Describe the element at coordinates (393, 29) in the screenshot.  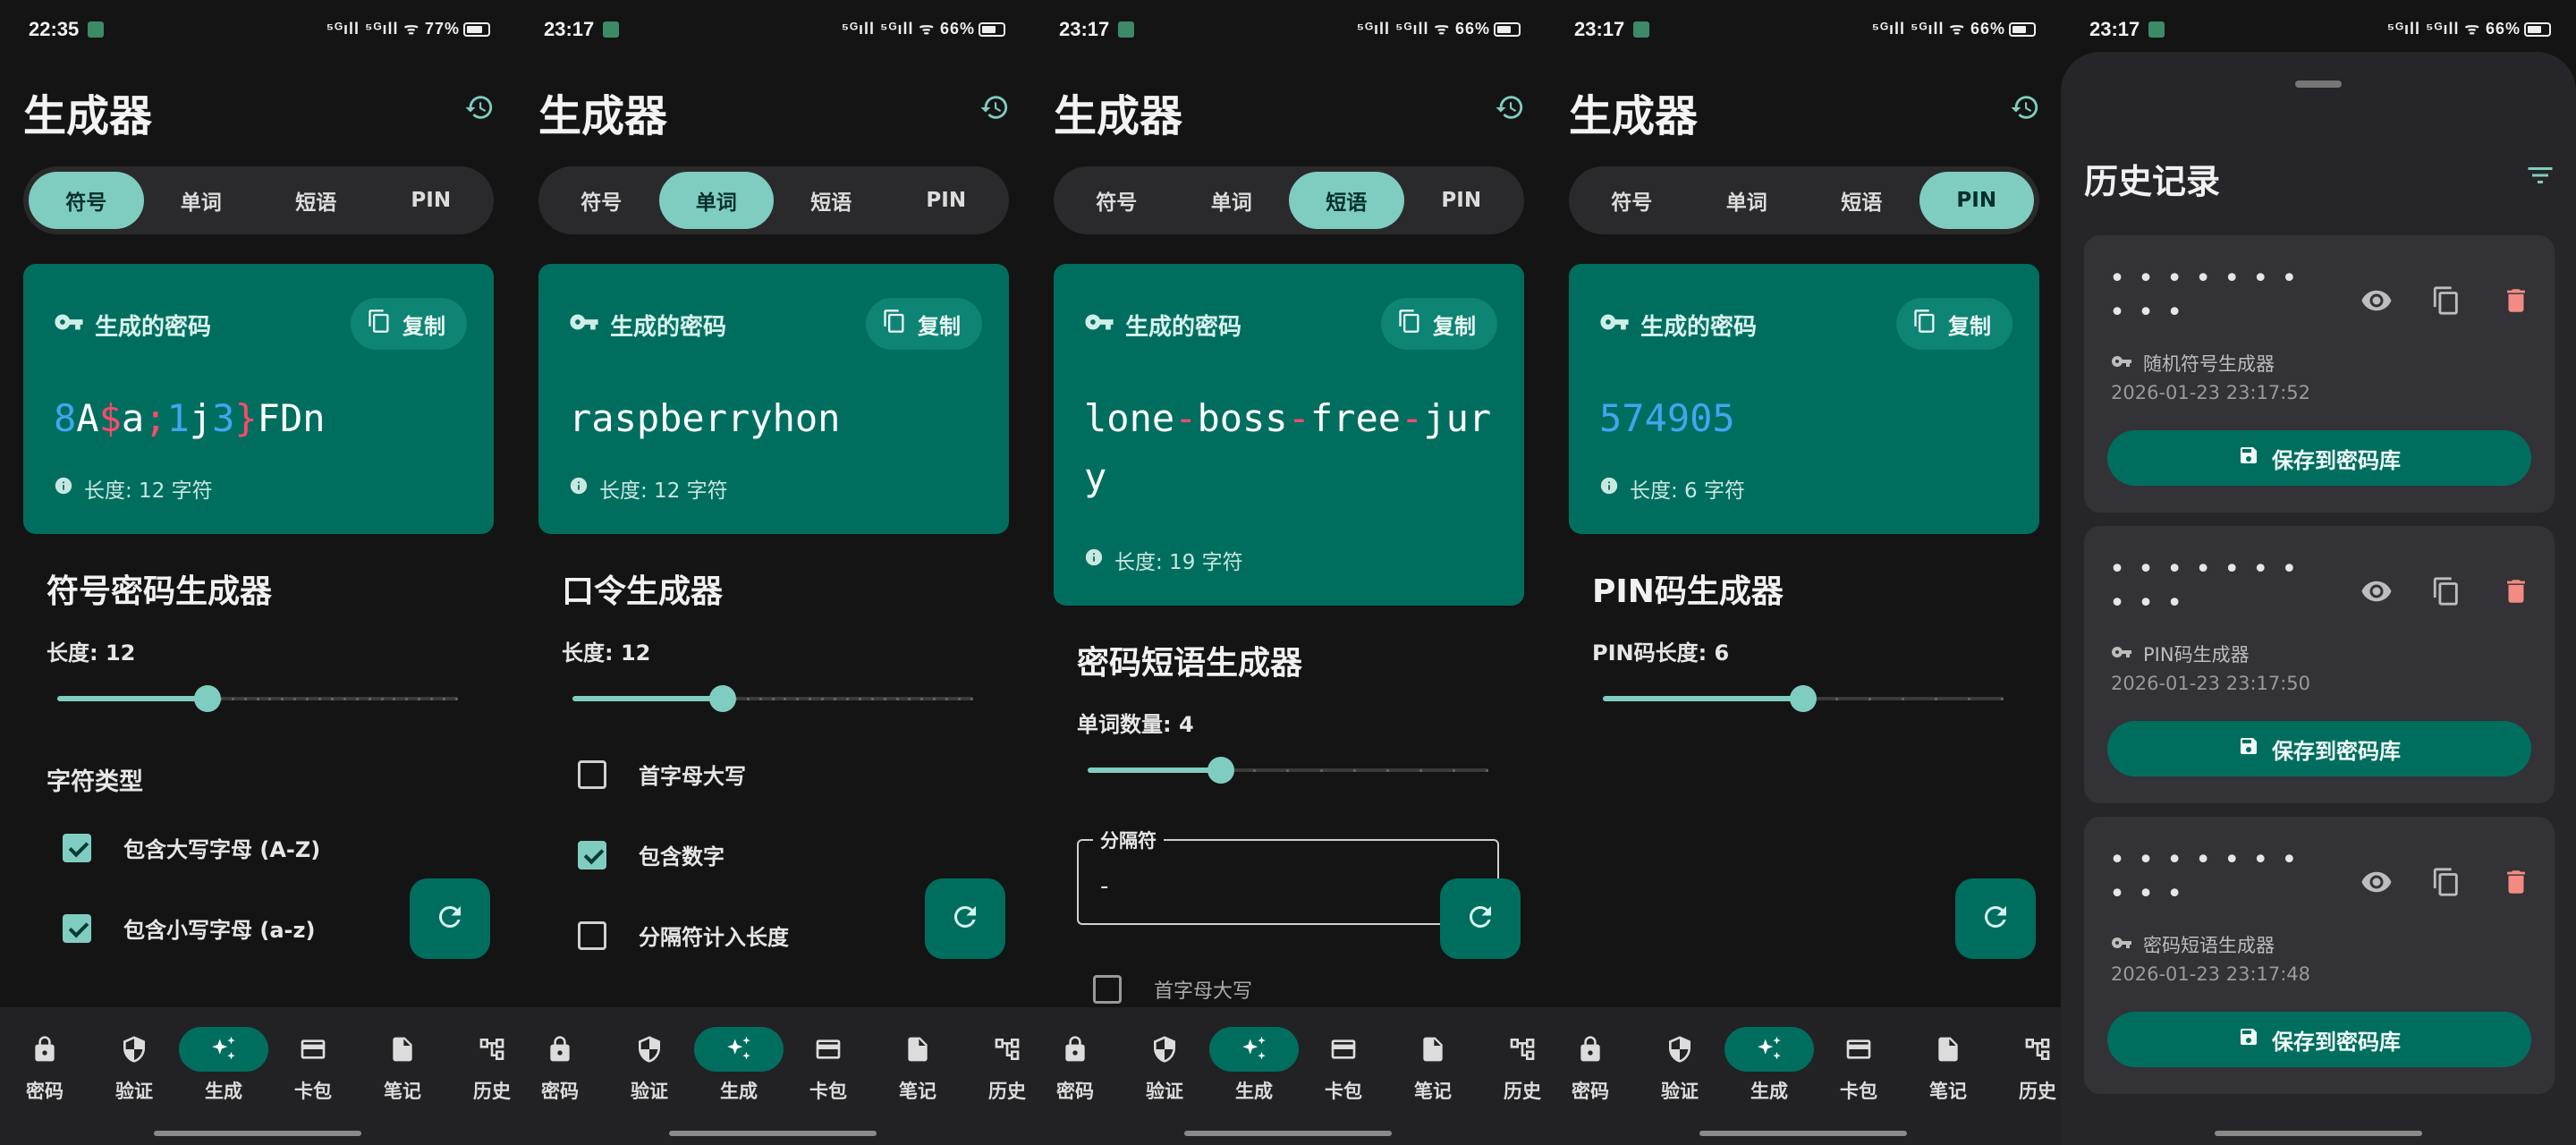
I see `status-signal: ⁵ᴳıll ⁵ᴳıll ᯤ 77%` at that location.